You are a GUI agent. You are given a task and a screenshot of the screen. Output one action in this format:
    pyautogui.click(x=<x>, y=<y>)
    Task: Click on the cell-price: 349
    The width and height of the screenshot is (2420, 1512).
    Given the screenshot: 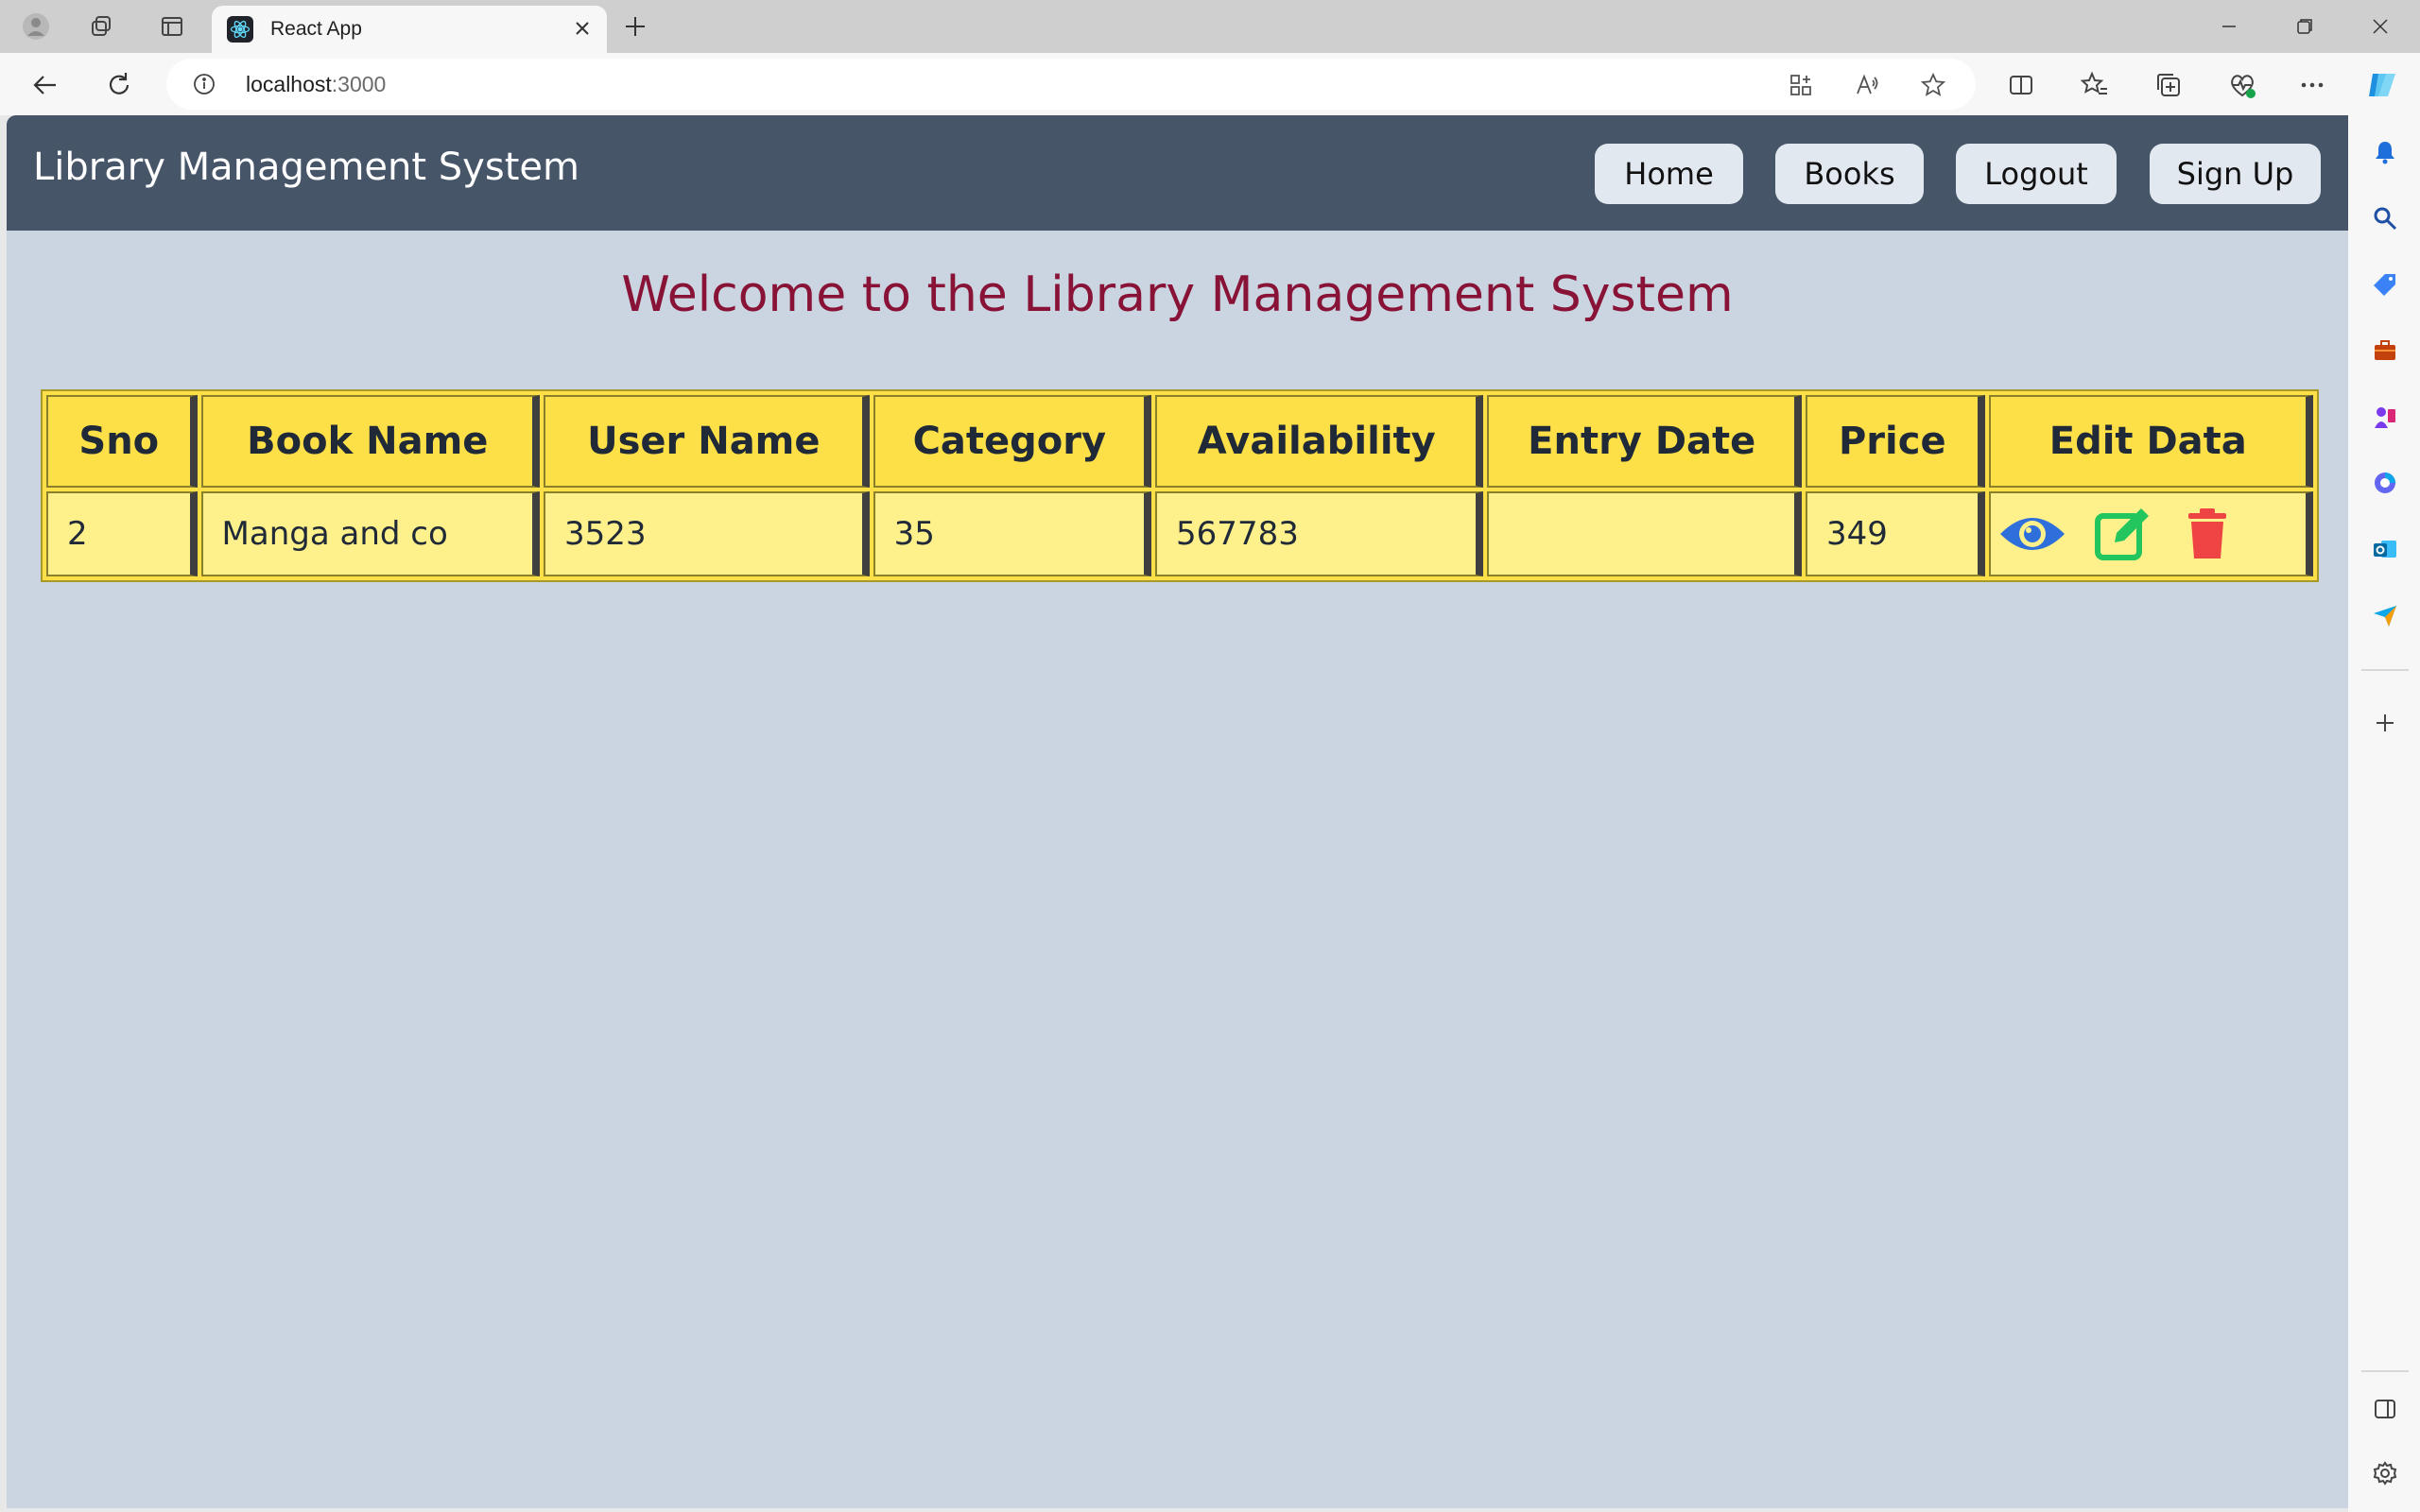 What is the action you would take?
    pyautogui.click(x=1895, y=533)
    